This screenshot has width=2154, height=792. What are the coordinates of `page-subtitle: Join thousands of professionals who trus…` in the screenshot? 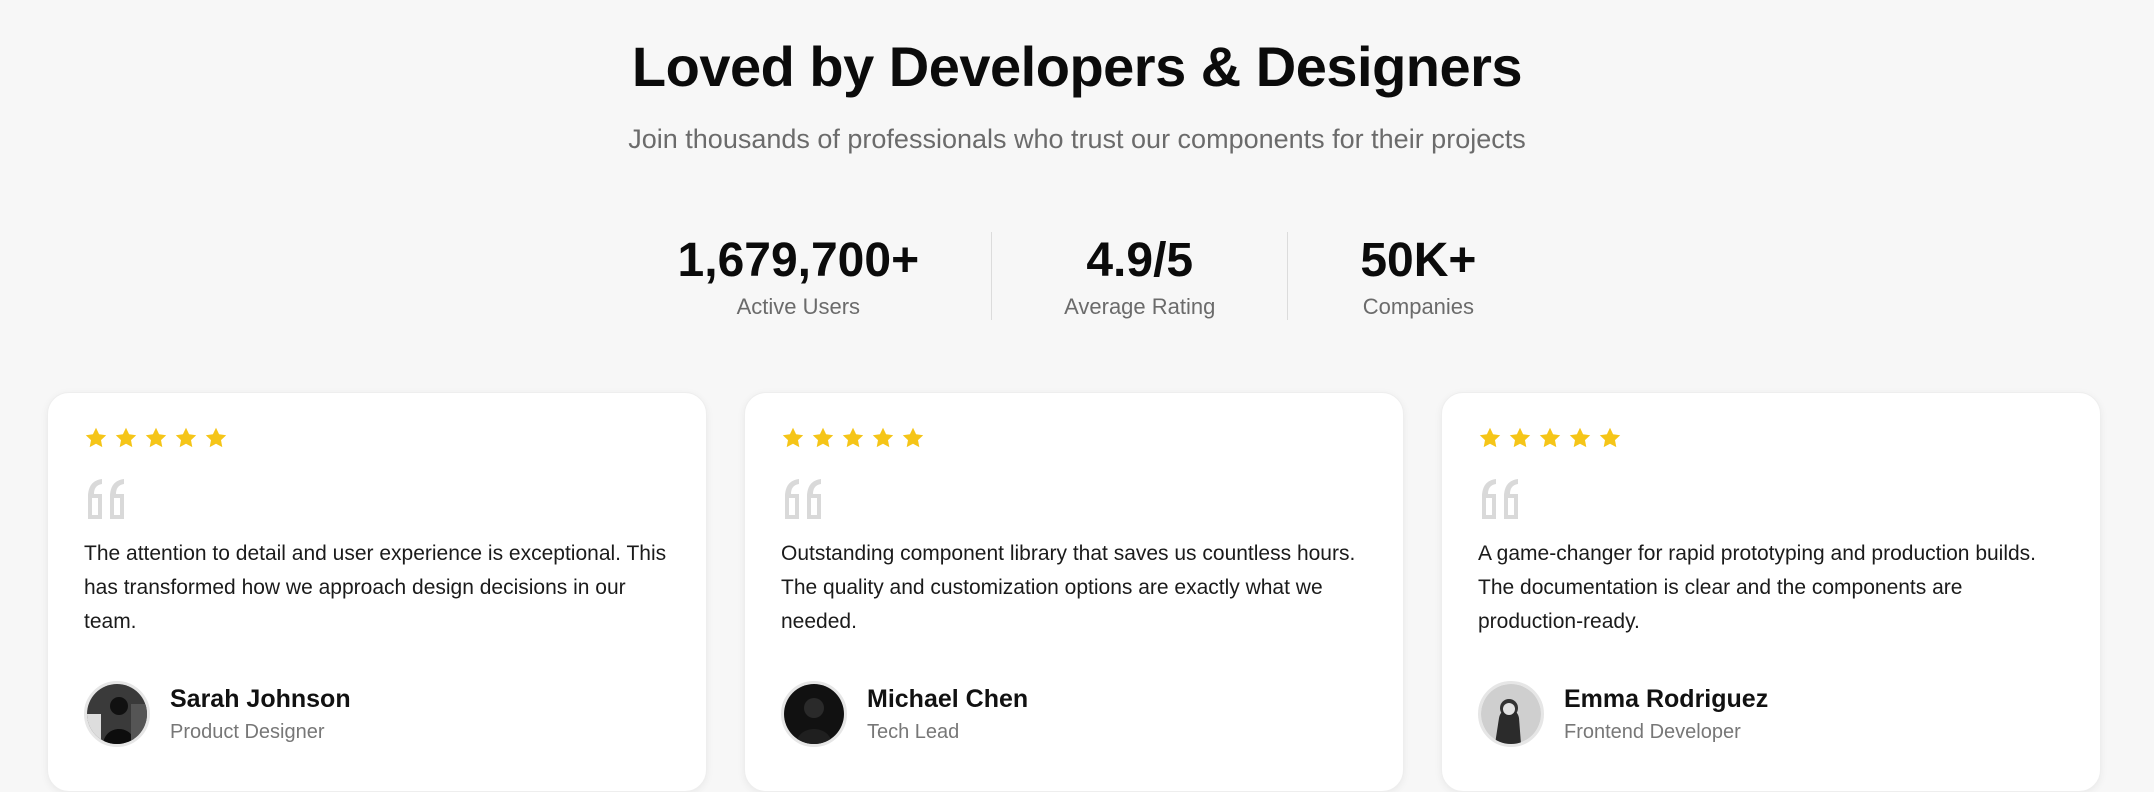 It's located at (1077, 139).